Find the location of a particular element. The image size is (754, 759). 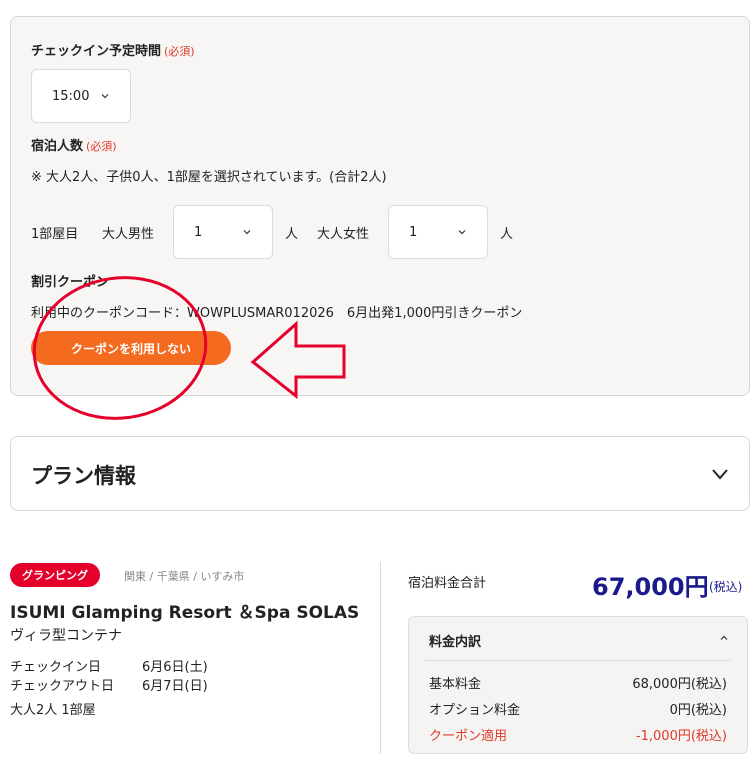

guests-label: 宿泊人数 (必須) is located at coordinates (74, 144).